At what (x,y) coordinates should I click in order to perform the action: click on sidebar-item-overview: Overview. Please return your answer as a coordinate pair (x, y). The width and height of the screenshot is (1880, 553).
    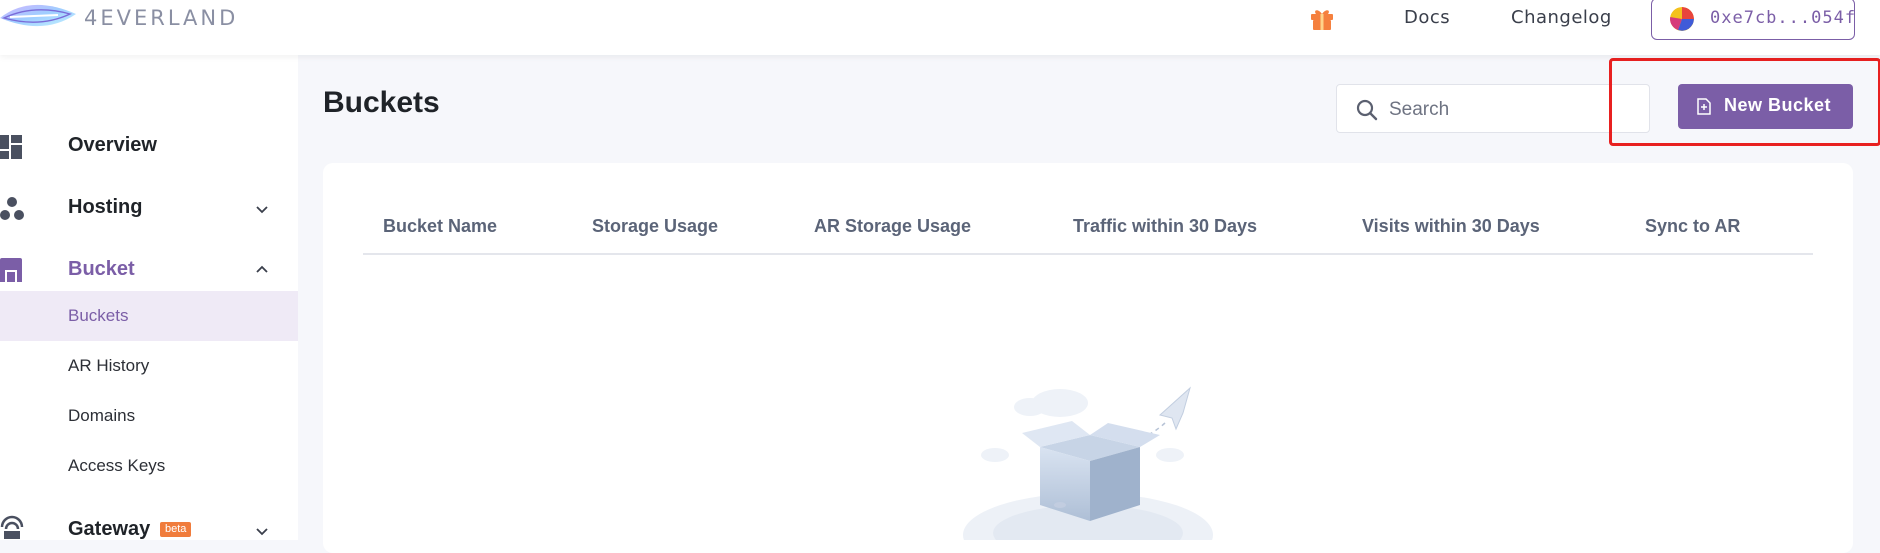
    Looking at the image, I should click on (149, 146).